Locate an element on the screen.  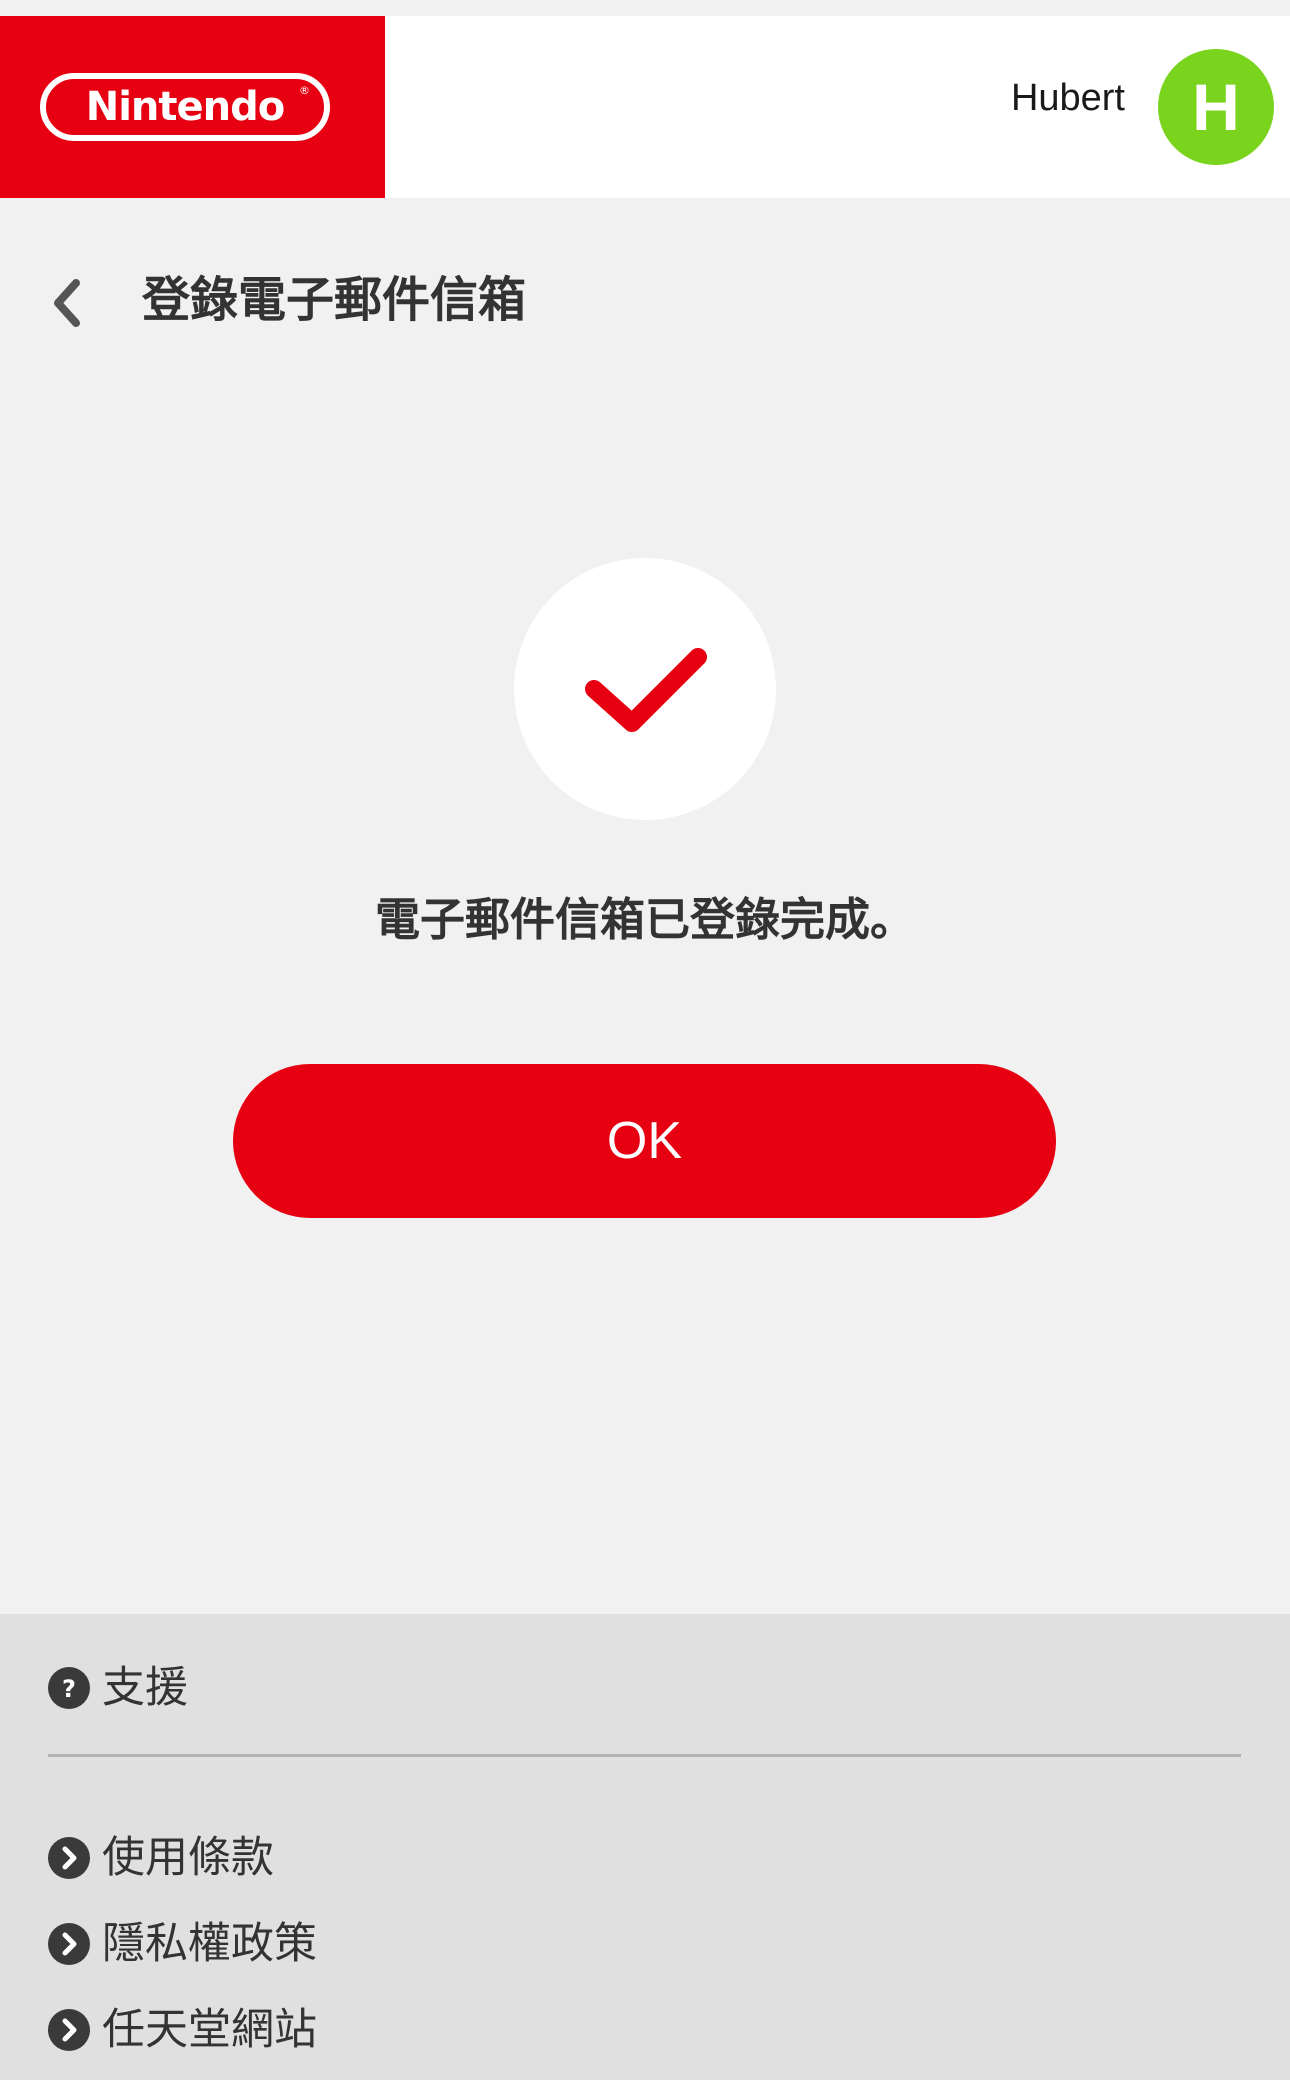
question-icon: ? is located at coordinates (69, 1688).